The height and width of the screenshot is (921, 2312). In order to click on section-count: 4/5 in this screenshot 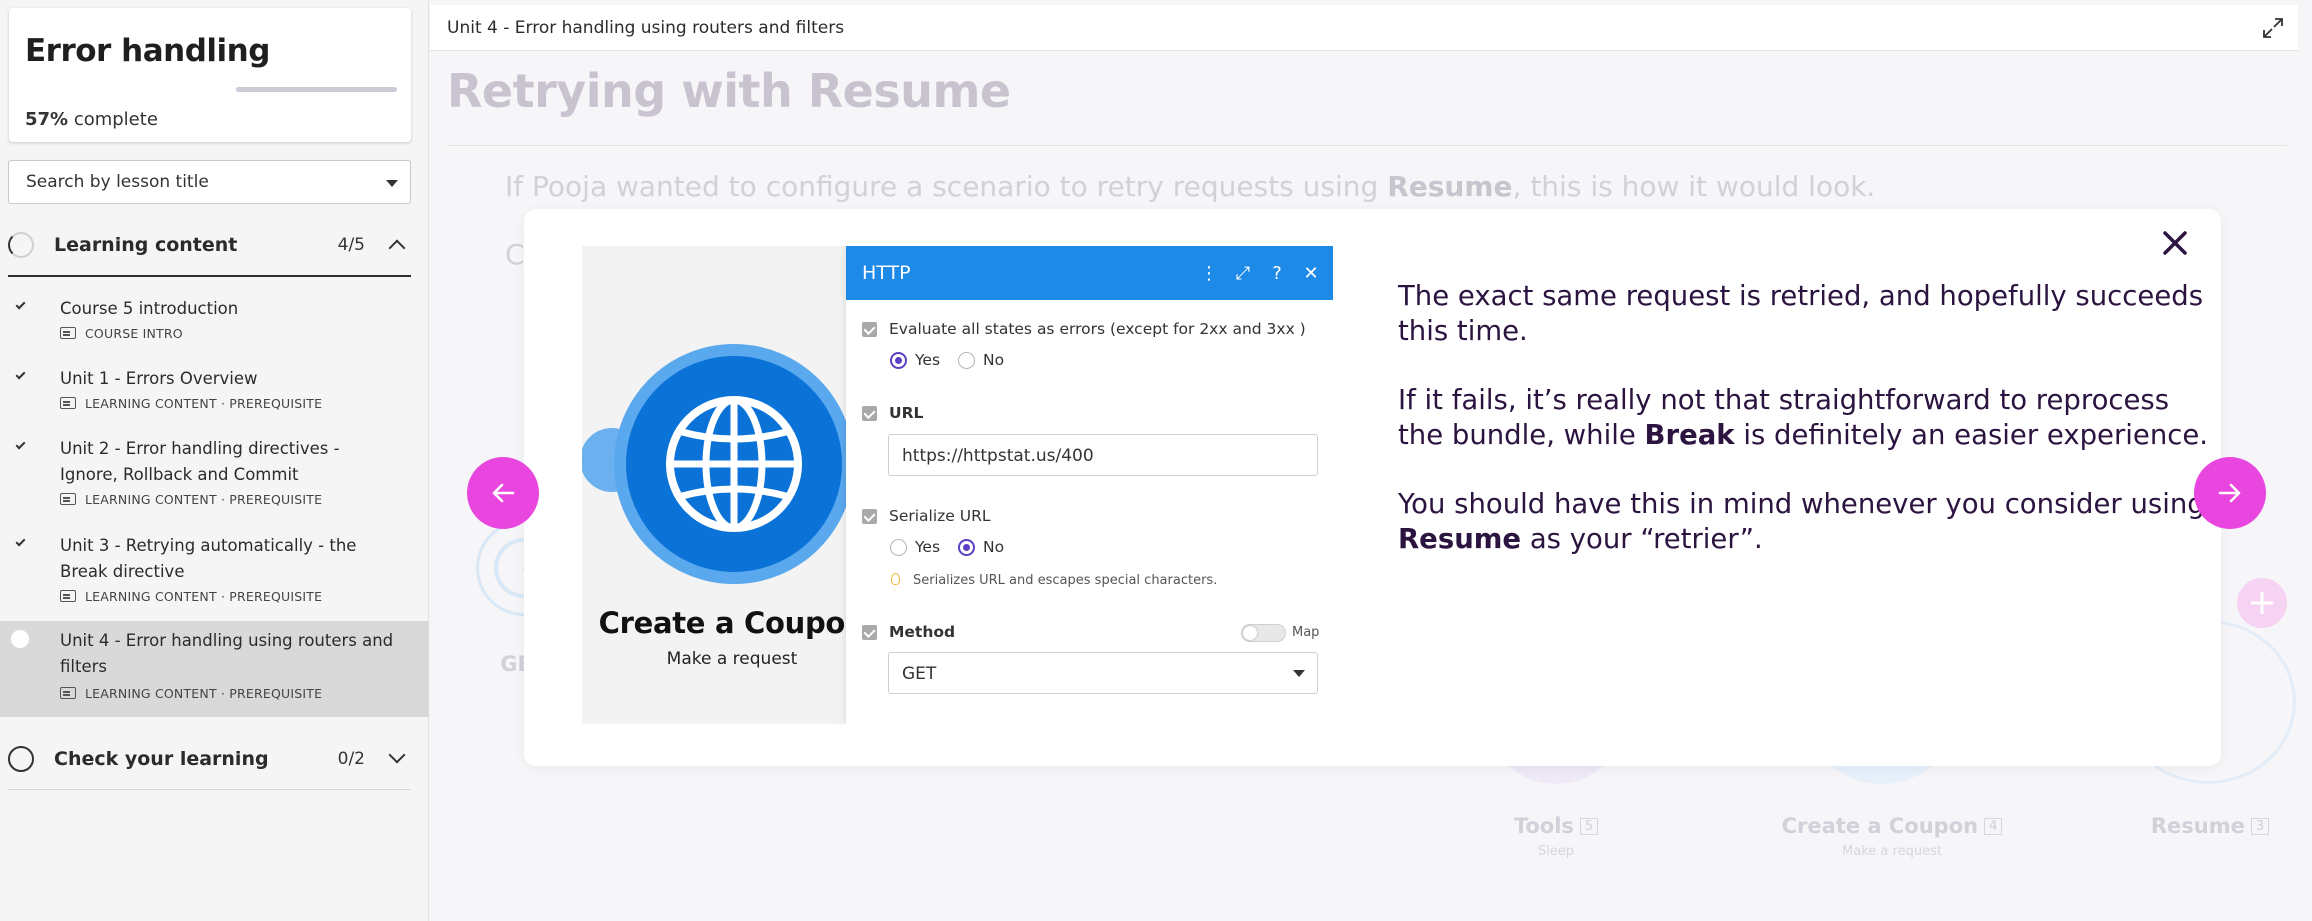, I will do `click(351, 245)`.